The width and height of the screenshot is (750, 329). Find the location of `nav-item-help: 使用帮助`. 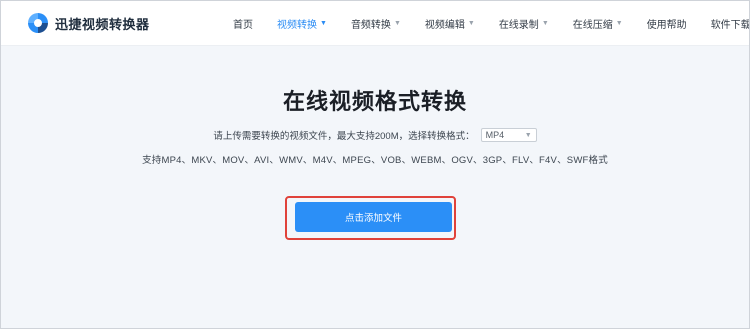

nav-item-help: 使用帮助 is located at coordinates (667, 23).